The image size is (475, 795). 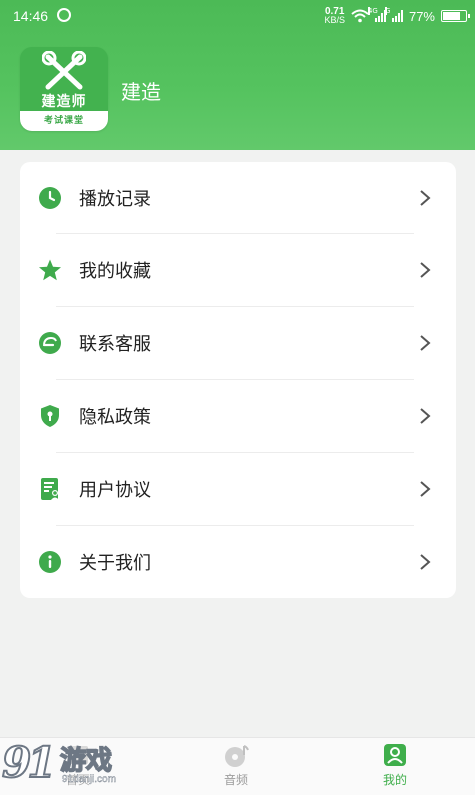 I want to click on signal-tag: G, so click(x=387, y=11).